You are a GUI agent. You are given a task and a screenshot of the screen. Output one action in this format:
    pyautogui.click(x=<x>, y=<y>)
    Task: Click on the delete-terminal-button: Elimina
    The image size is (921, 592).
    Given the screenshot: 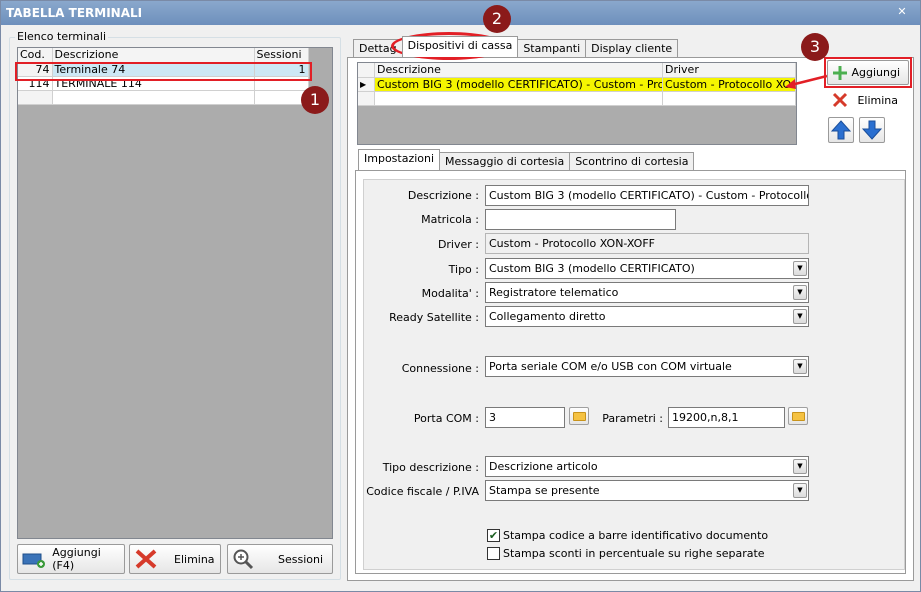 What is the action you would take?
    pyautogui.click(x=175, y=559)
    